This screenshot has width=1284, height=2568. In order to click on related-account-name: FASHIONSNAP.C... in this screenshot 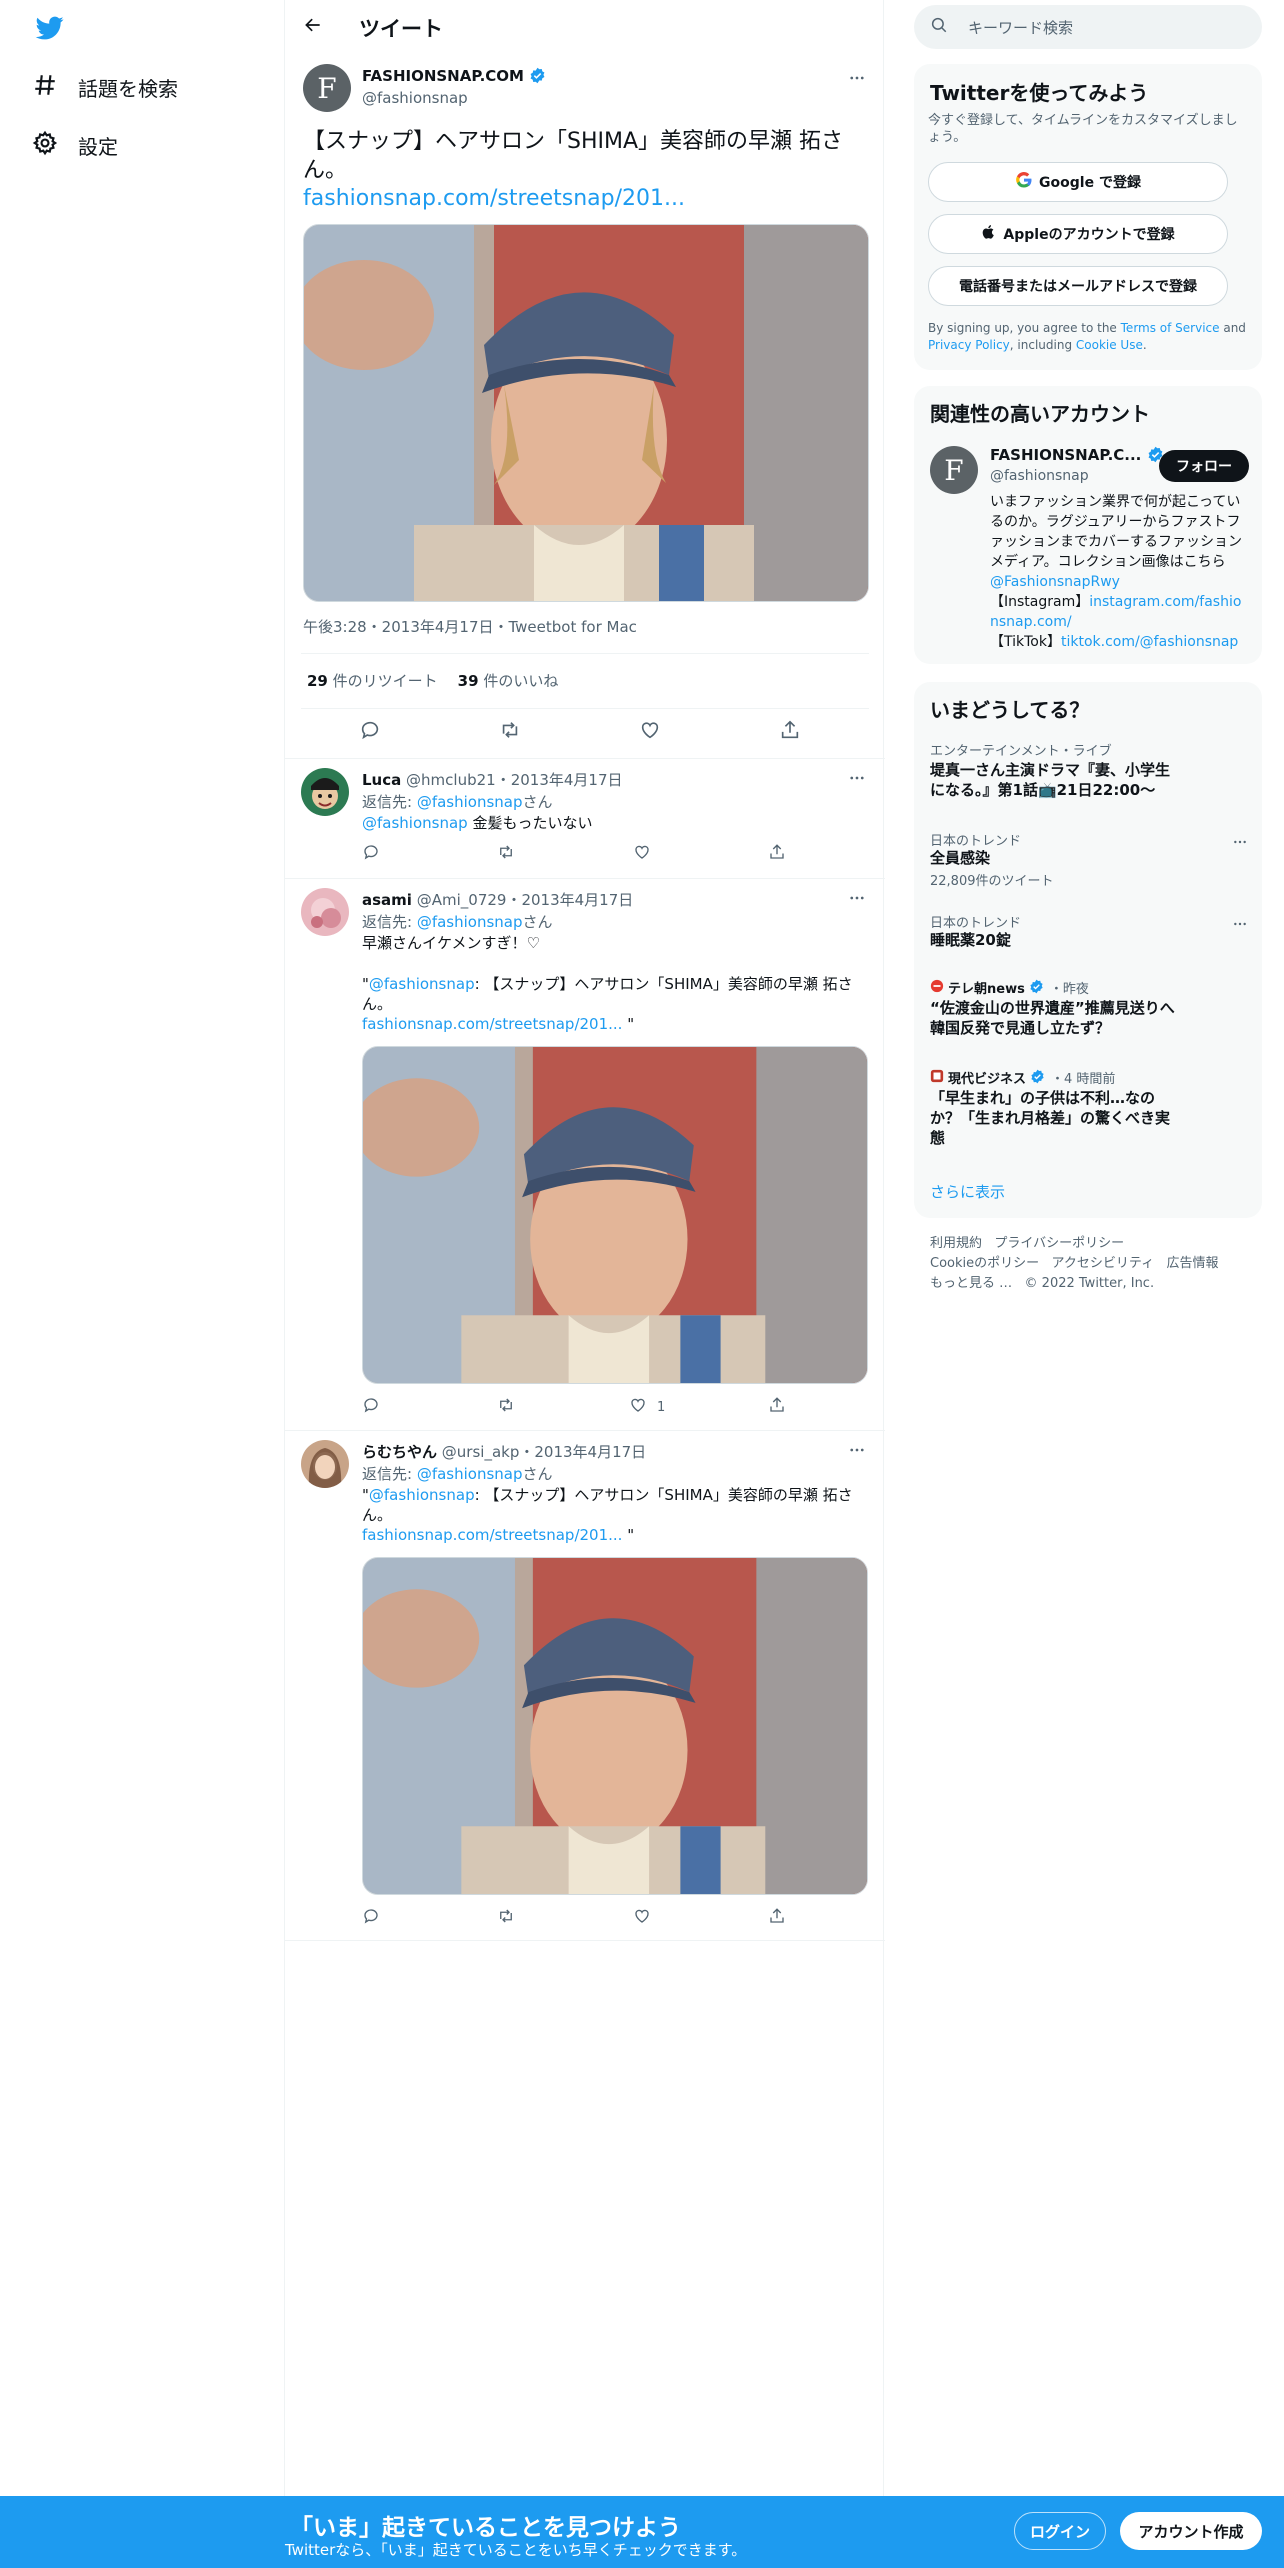, I will do `click(1077, 455)`.